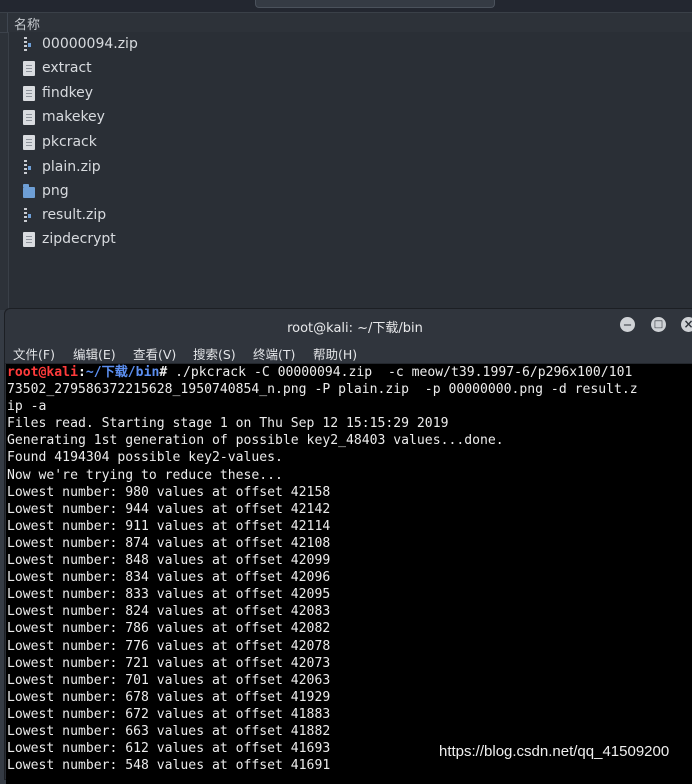  I want to click on output-line: ip -a, so click(27, 407).